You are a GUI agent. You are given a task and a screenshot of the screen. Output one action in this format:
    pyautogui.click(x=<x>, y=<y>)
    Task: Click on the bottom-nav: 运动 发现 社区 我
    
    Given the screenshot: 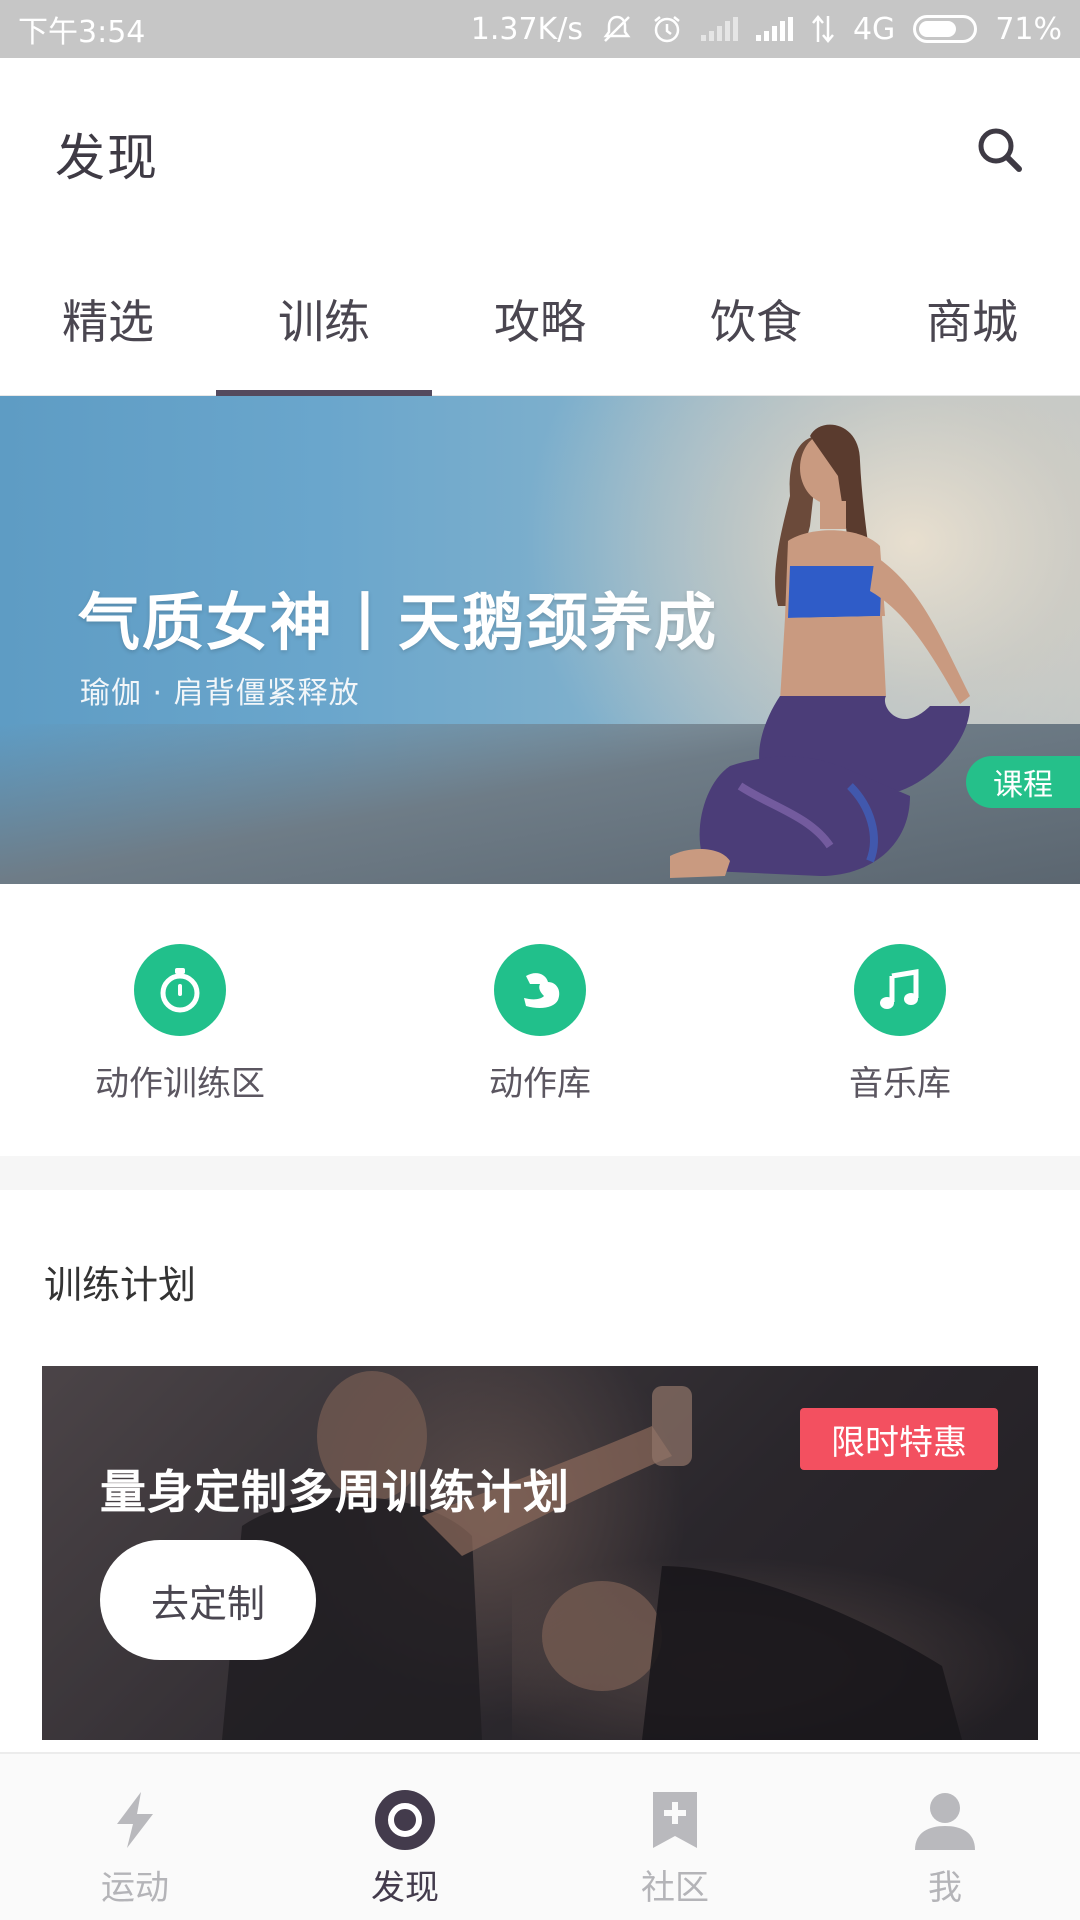 What is the action you would take?
    pyautogui.click(x=540, y=1836)
    